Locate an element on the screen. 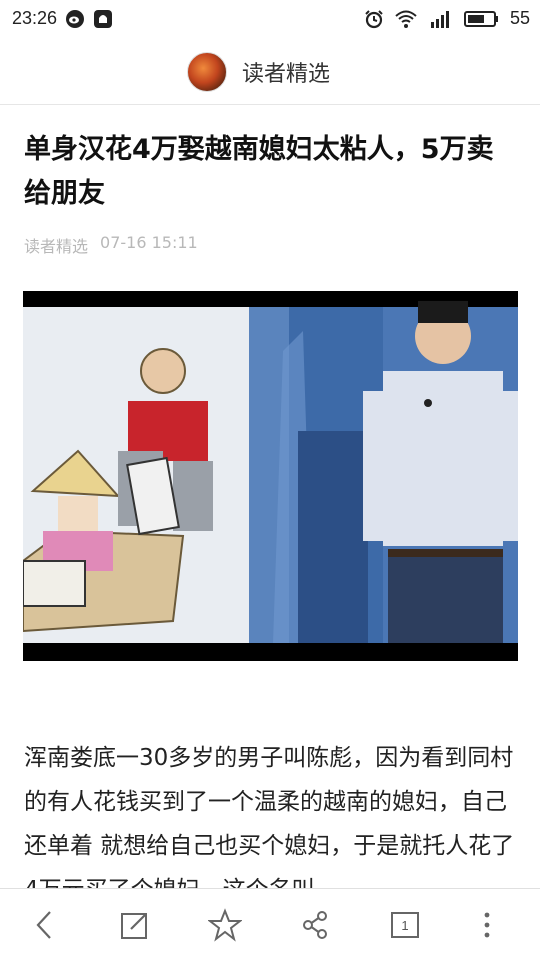 Image resolution: width=540 pixels, height=961 pixels. more-button is located at coordinates (487, 925).